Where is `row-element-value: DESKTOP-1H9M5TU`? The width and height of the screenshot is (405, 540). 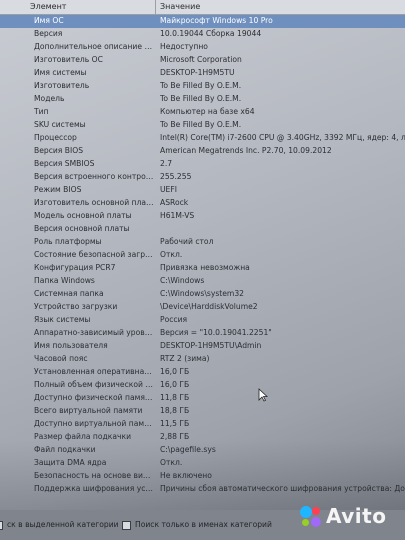 row-element-value: DESKTOP-1H9M5TU is located at coordinates (197, 72).